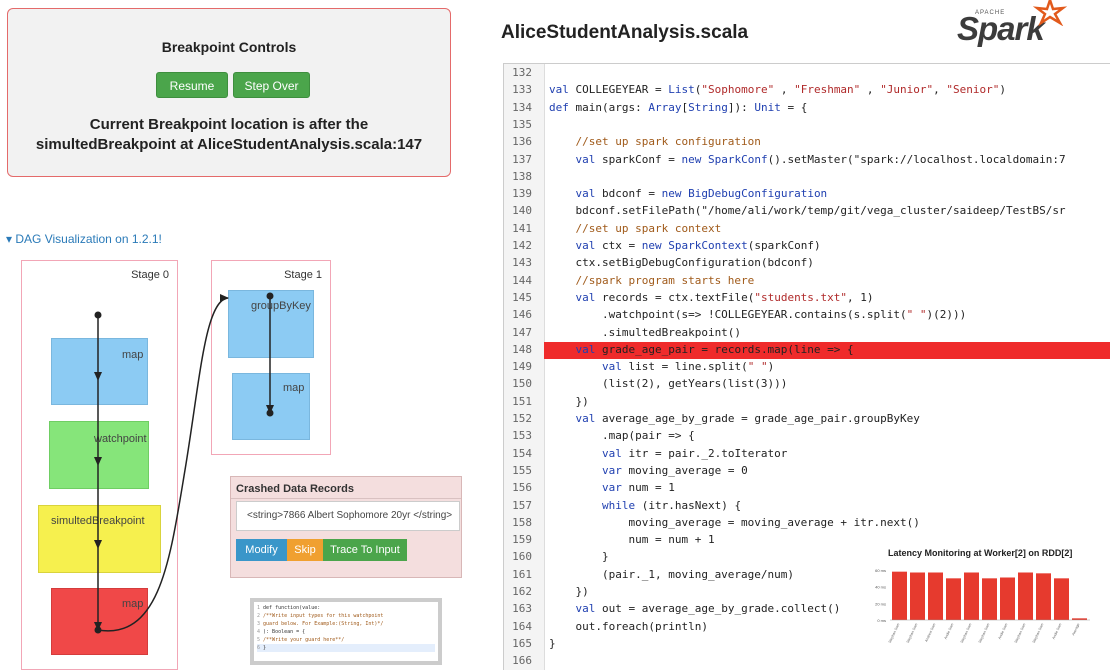 This screenshot has height=670, width=1110. What do you see at coordinates (295, 489) in the screenshot?
I see `crashed-records-title: Crashed Data Records` at bounding box center [295, 489].